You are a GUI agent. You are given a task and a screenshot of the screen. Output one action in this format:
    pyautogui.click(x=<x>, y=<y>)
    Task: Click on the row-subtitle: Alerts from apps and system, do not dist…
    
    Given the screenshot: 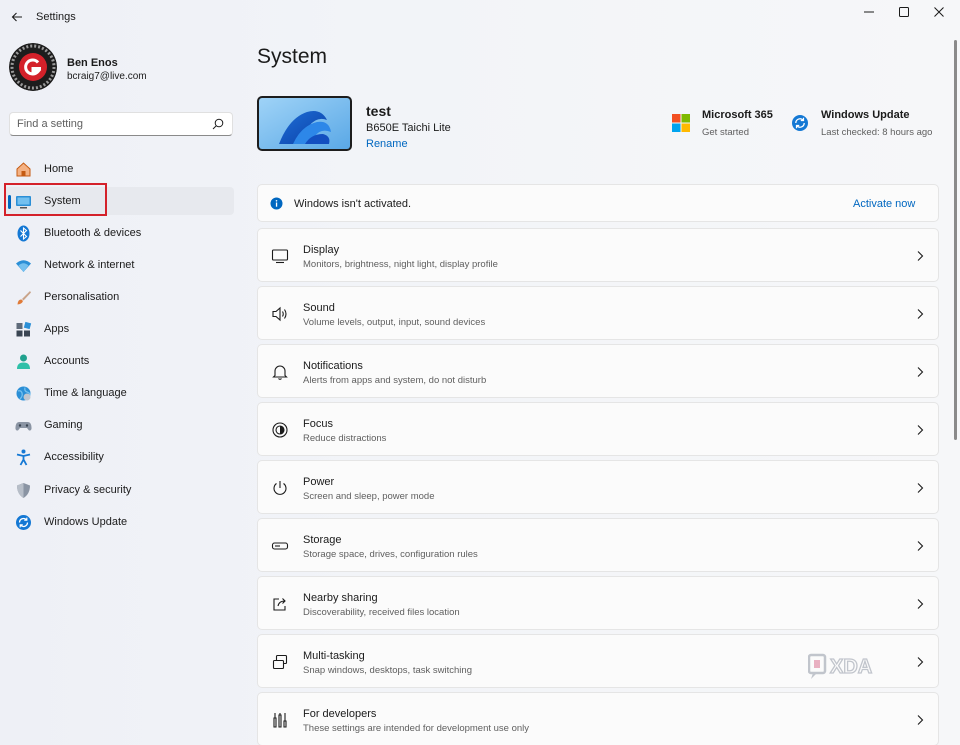 What is the action you would take?
    pyautogui.click(x=395, y=380)
    